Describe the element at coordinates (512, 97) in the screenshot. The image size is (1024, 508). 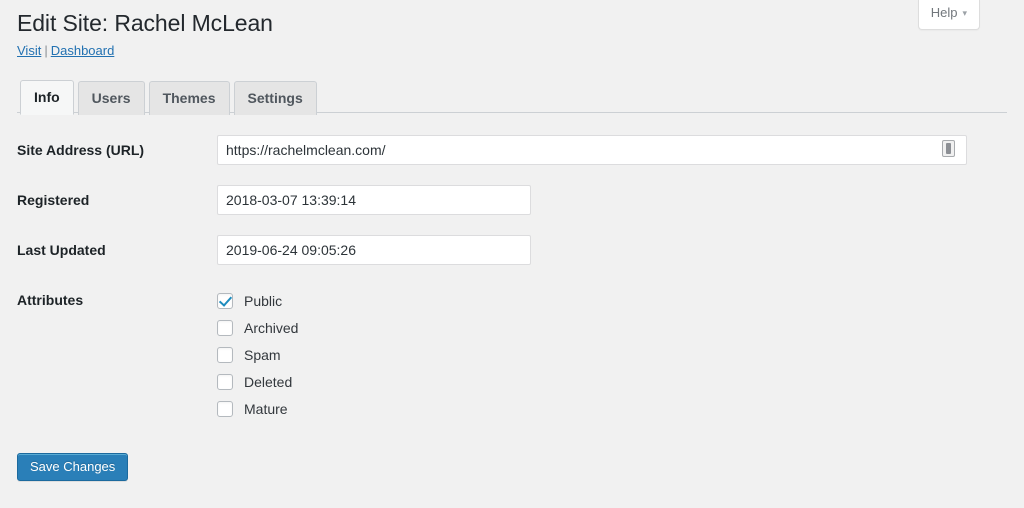
I see `tab-bar: Info Users Themes Settings` at that location.